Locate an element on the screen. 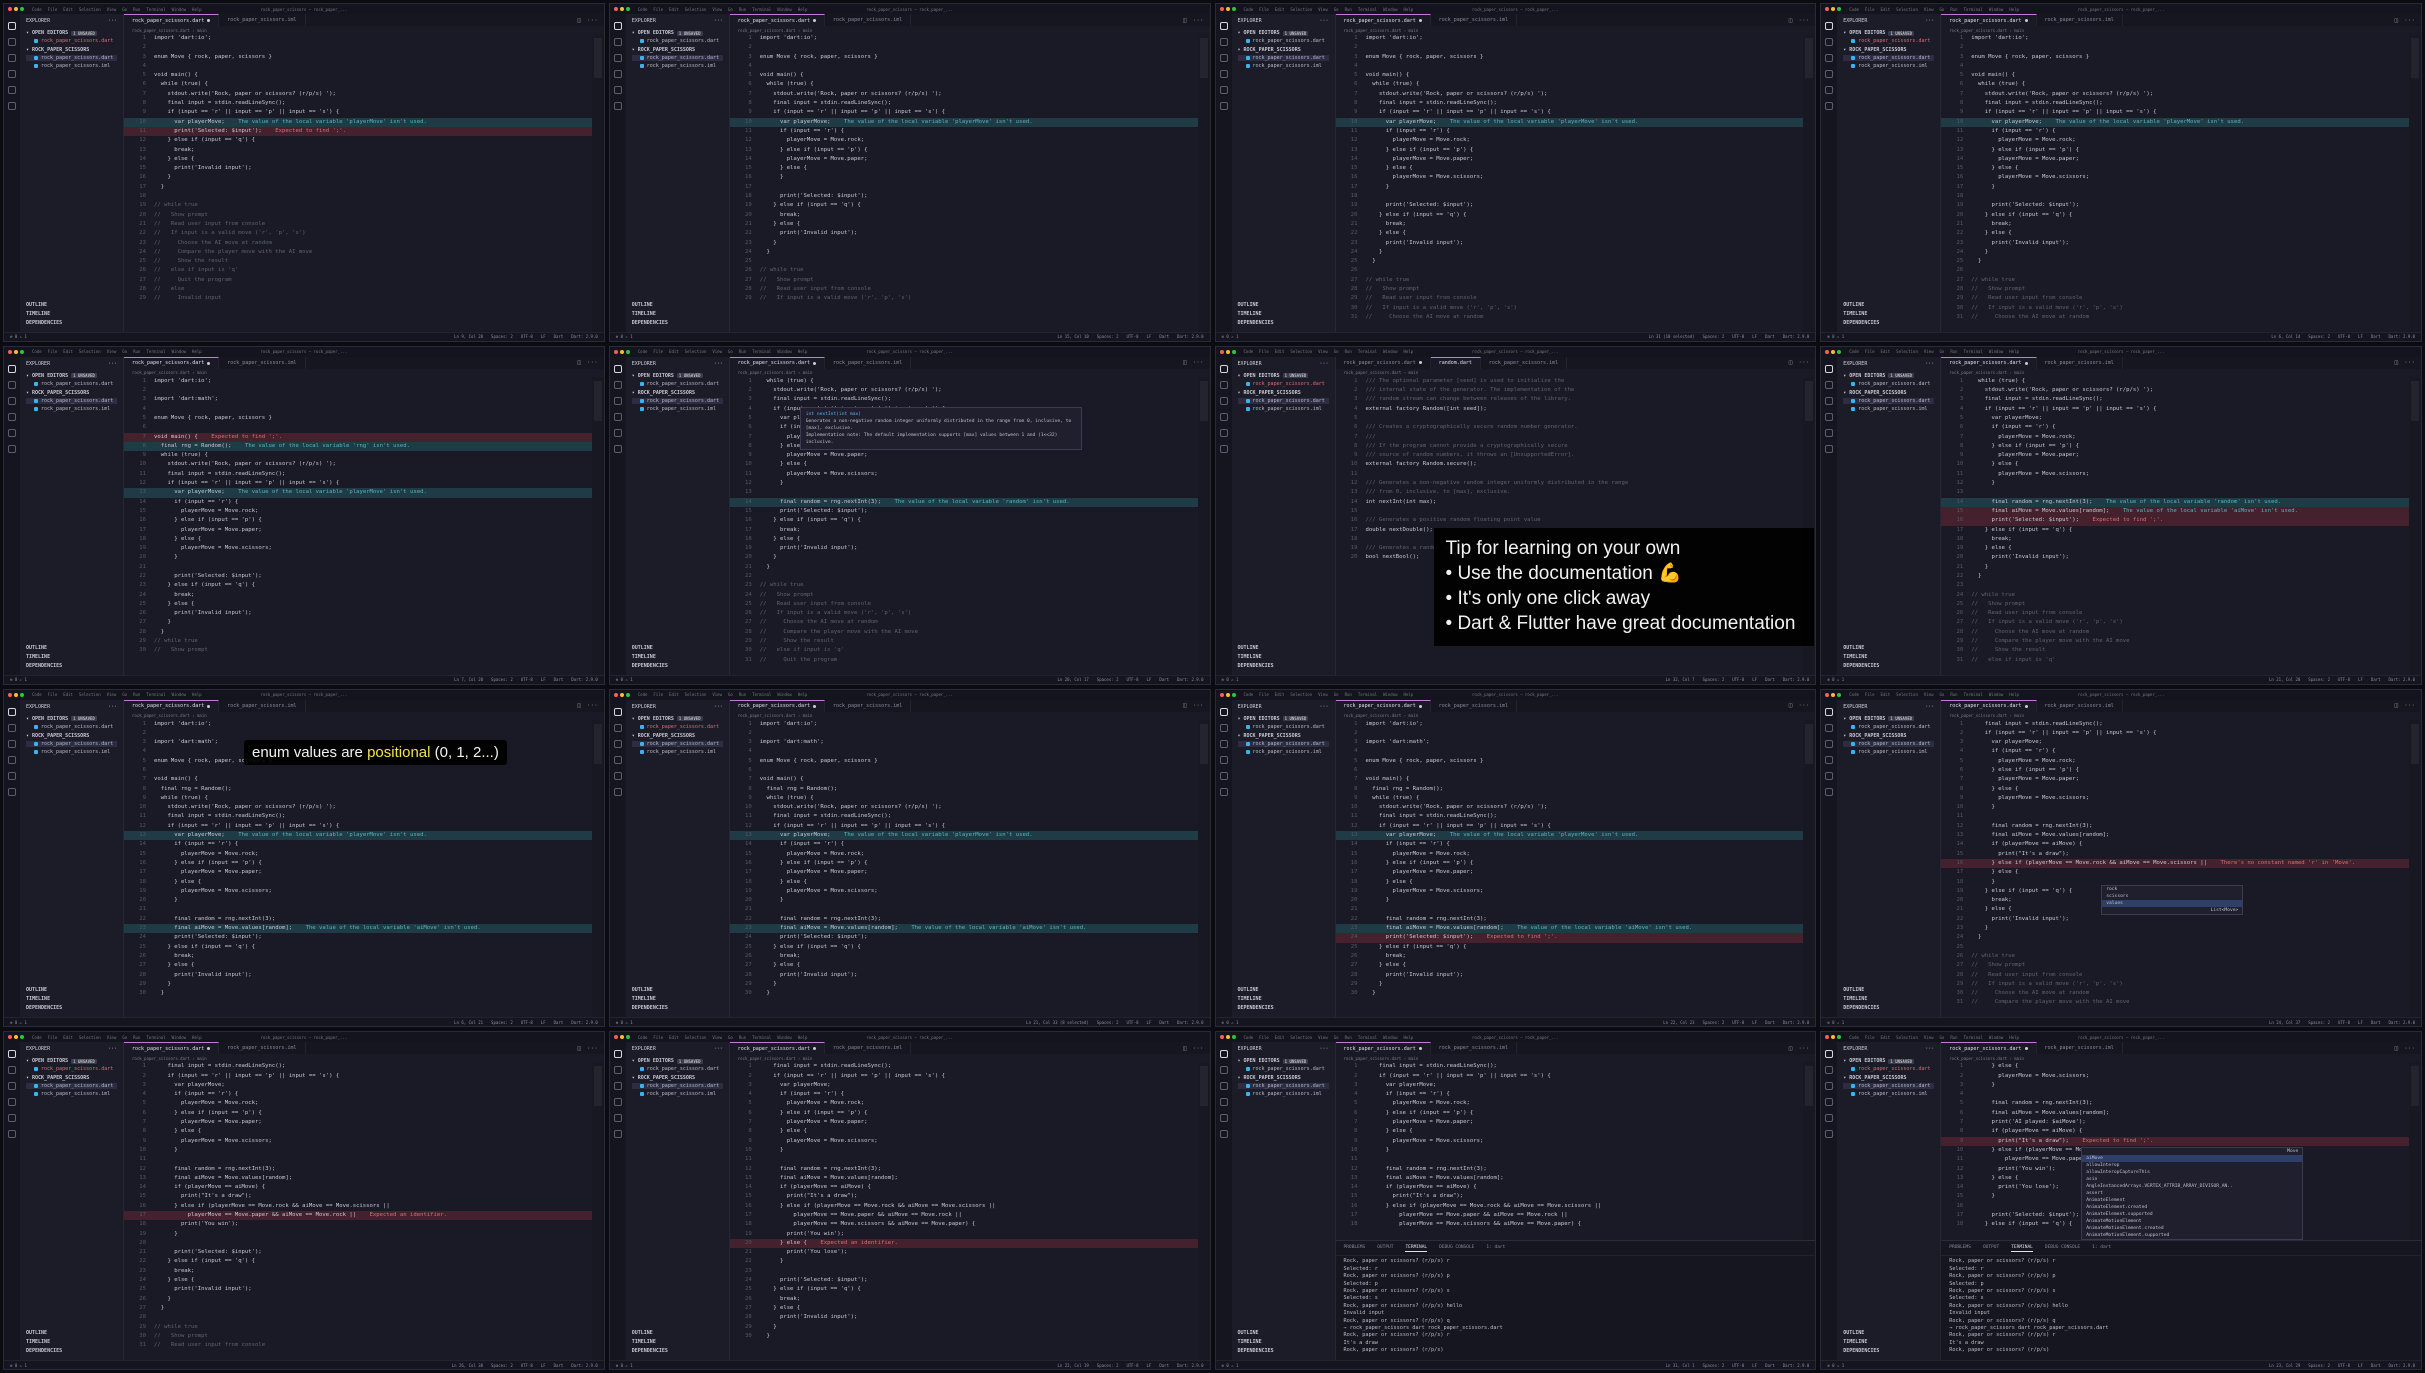  problems-count: ⊗ 0 ⚠ 1 is located at coordinates (1230, 336).